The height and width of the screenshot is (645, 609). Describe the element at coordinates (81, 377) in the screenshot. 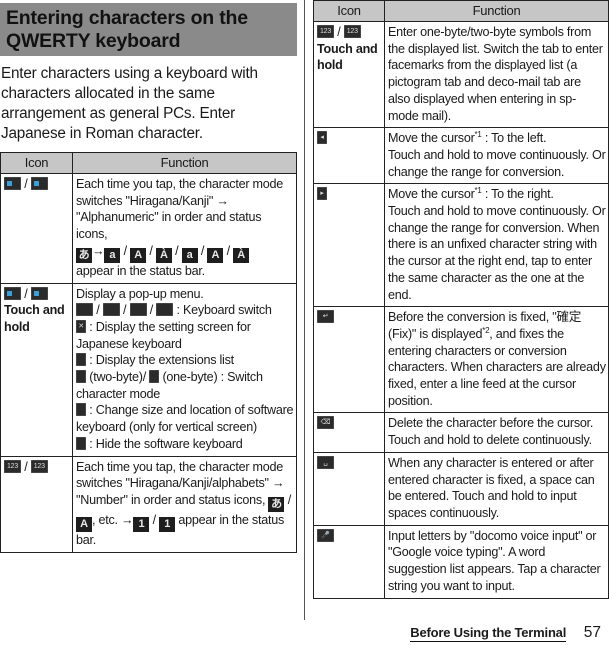

I see `two-byte-mode-icon` at that location.